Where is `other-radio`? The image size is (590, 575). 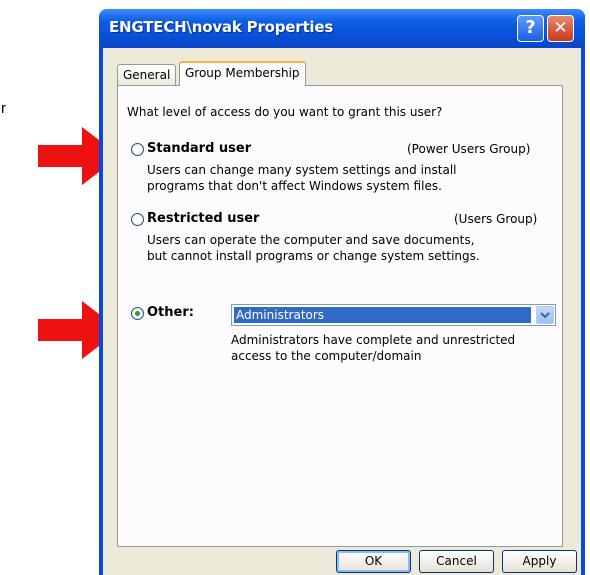
other-radio is located at coordinates (137, 313).